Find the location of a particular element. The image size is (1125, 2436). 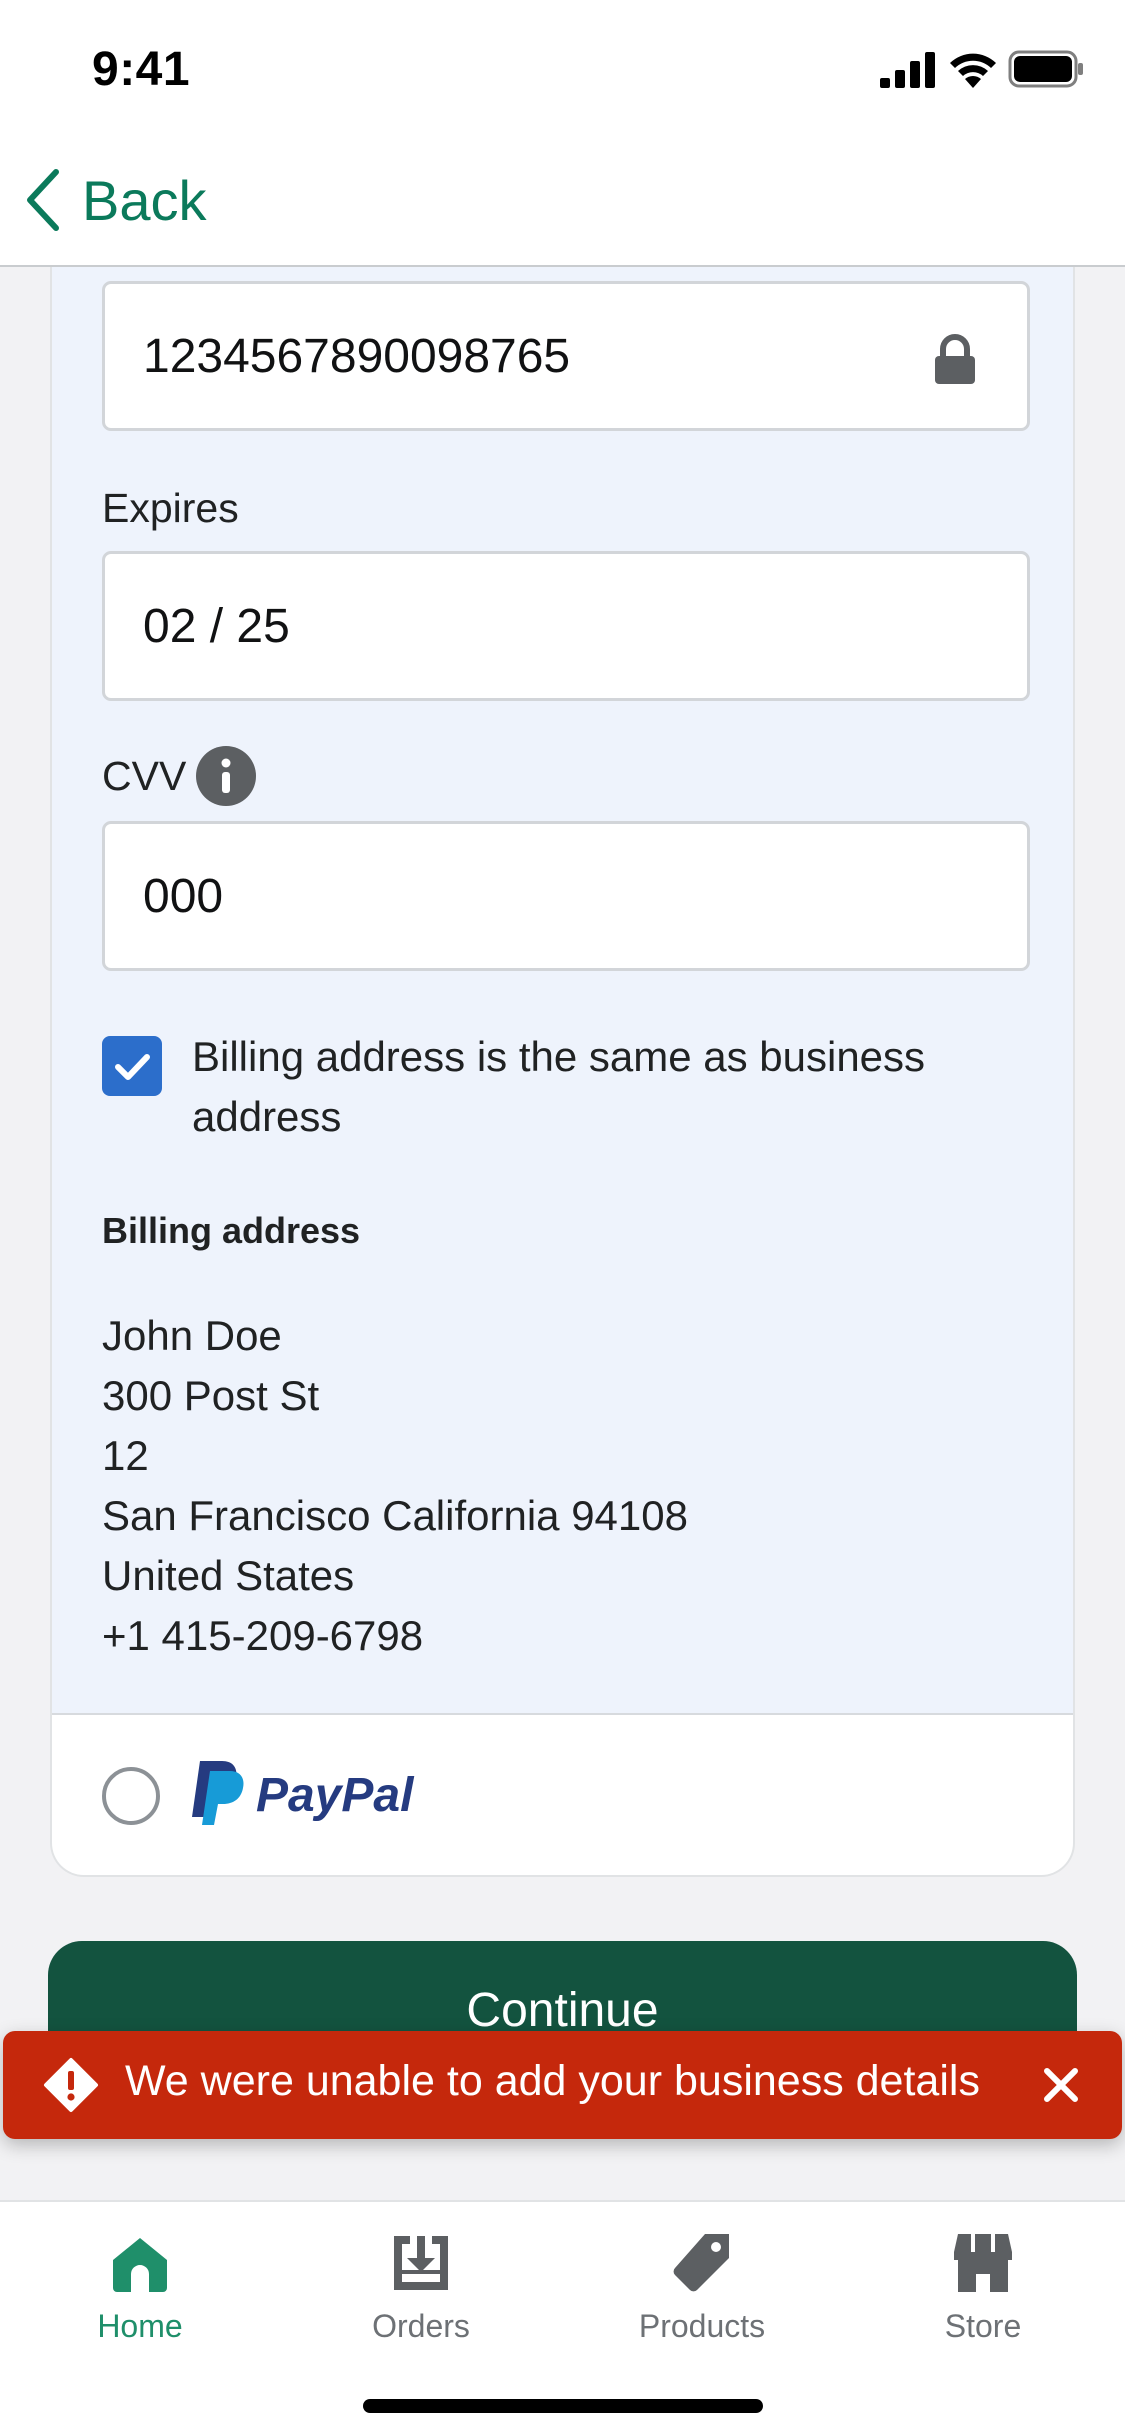

cellular-signal-icon is located at coordinates (907, 70).